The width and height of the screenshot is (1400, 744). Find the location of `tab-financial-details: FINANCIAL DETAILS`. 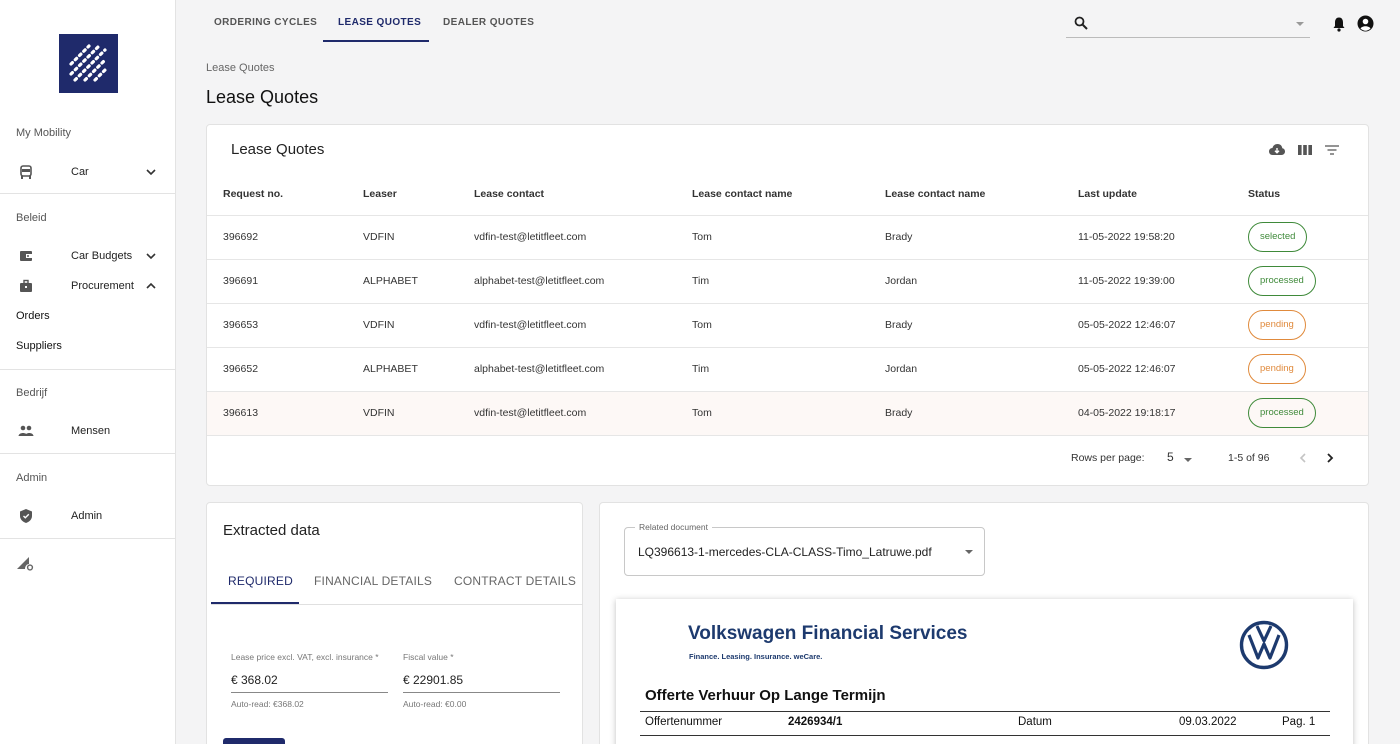

tab-financial-details: FINANCIAL DETAILS is located at coordinates (373, 581).